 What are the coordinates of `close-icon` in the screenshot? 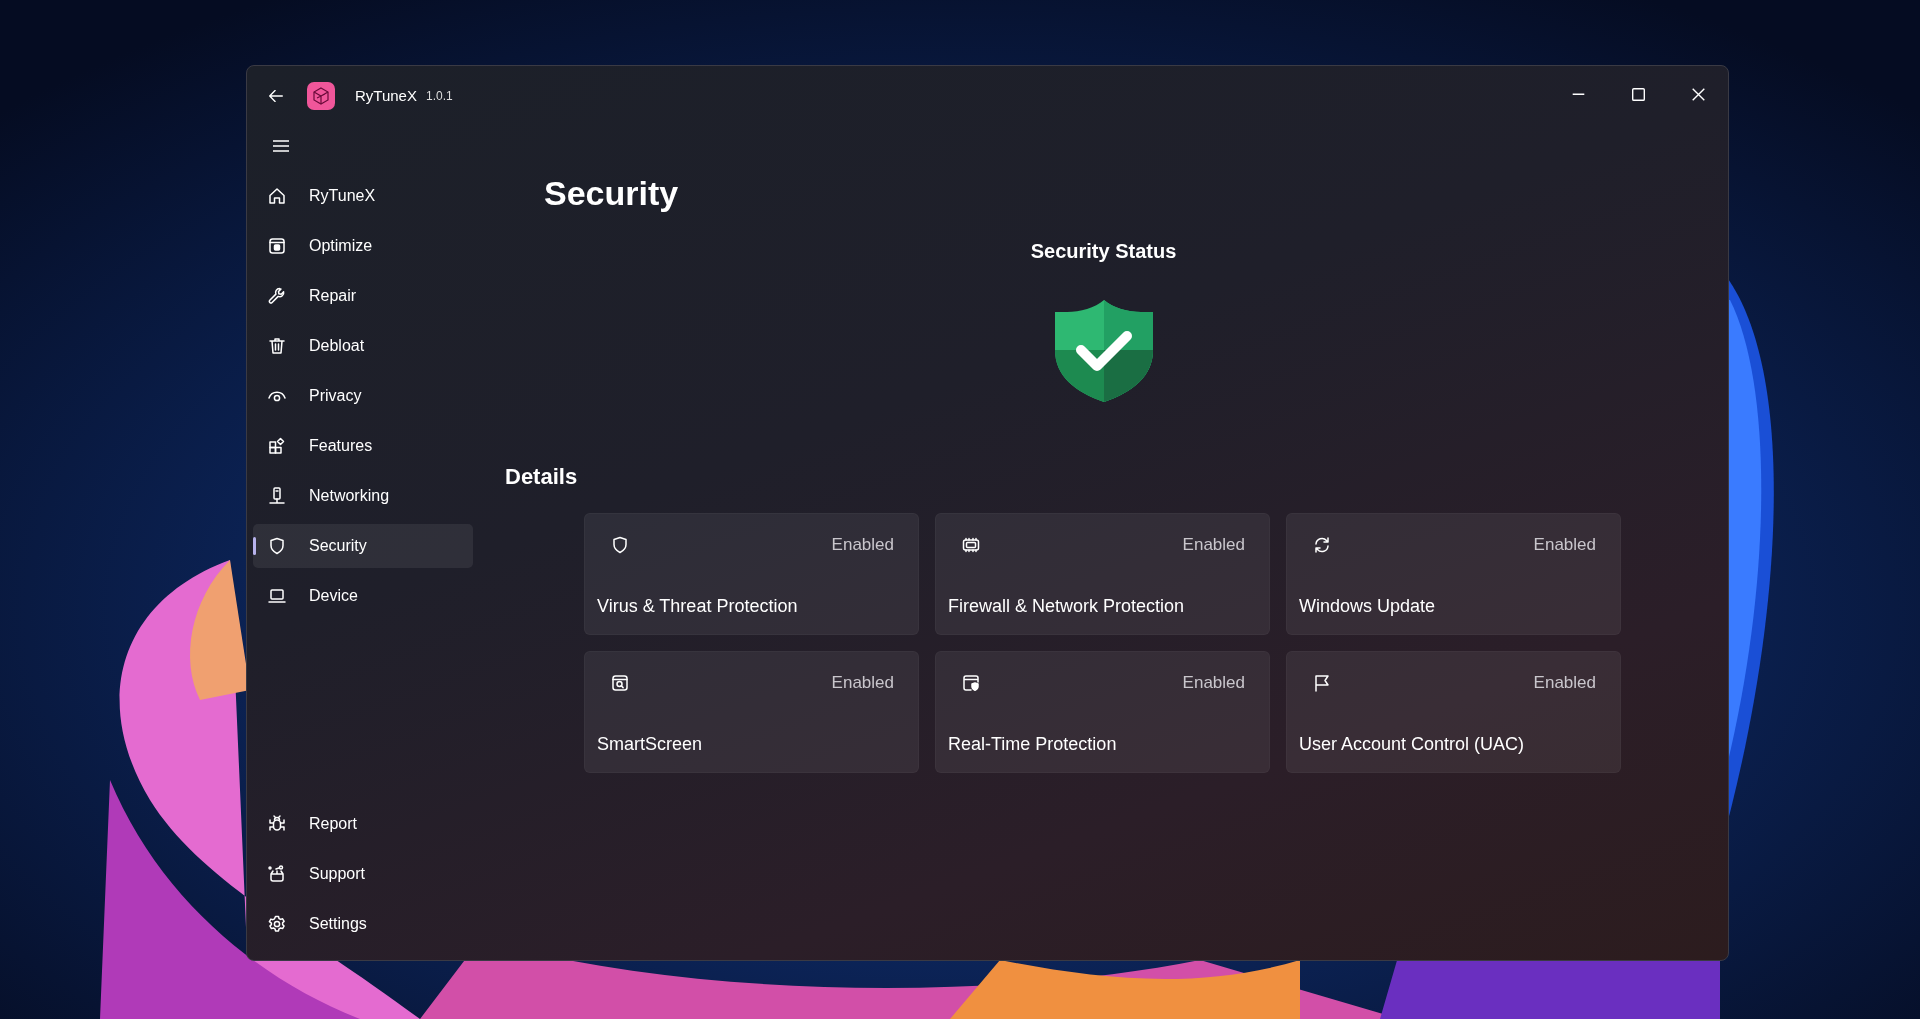 It's located at (1698, 94).